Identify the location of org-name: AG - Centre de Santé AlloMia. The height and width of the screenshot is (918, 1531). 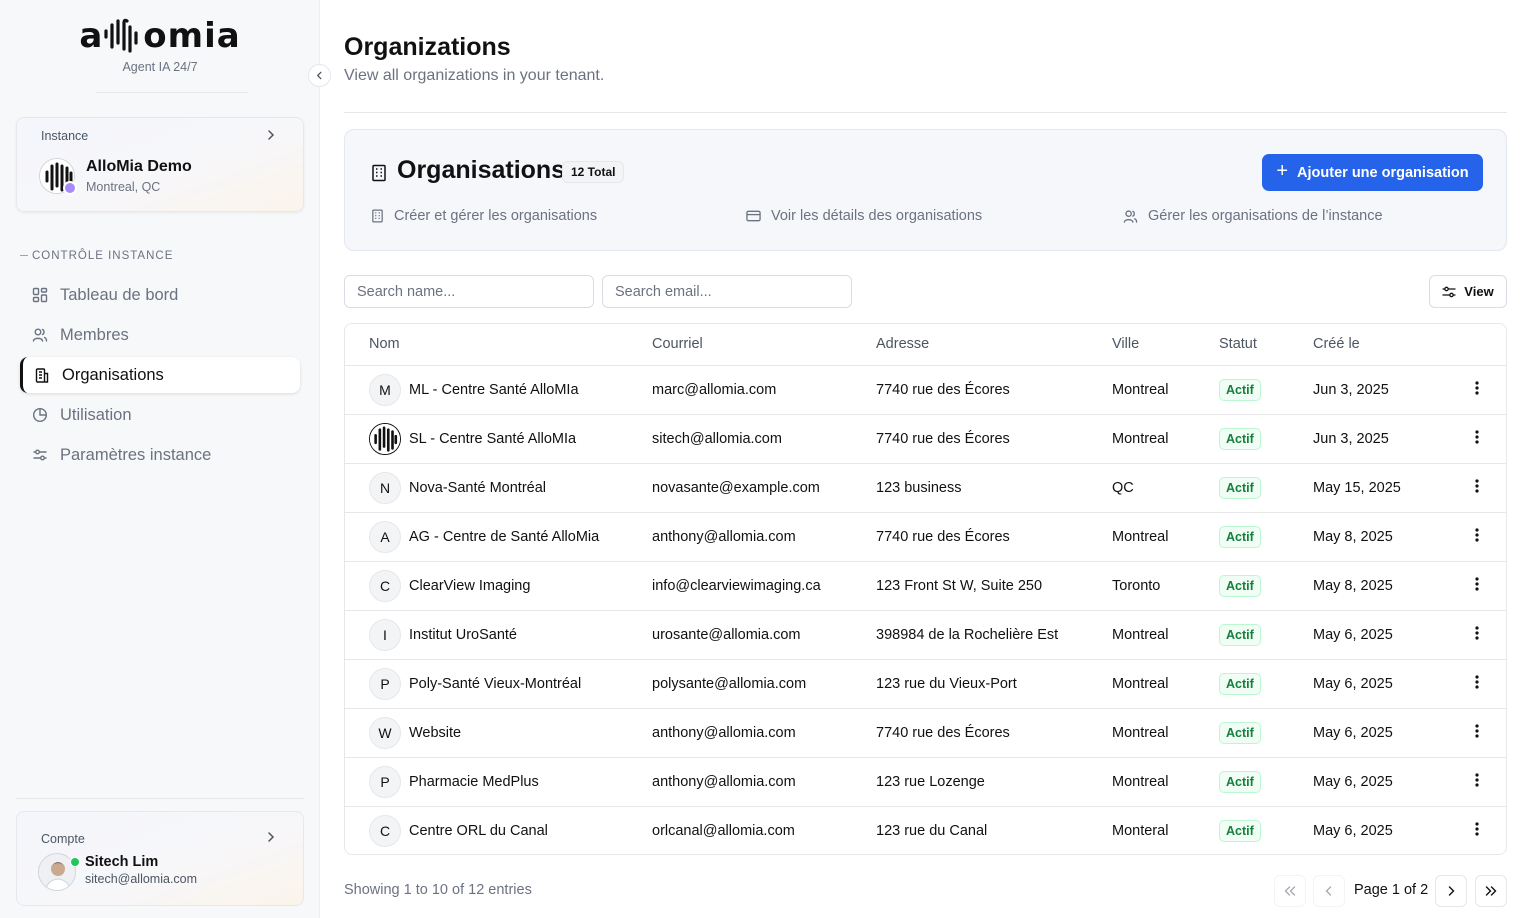
(504, 537).